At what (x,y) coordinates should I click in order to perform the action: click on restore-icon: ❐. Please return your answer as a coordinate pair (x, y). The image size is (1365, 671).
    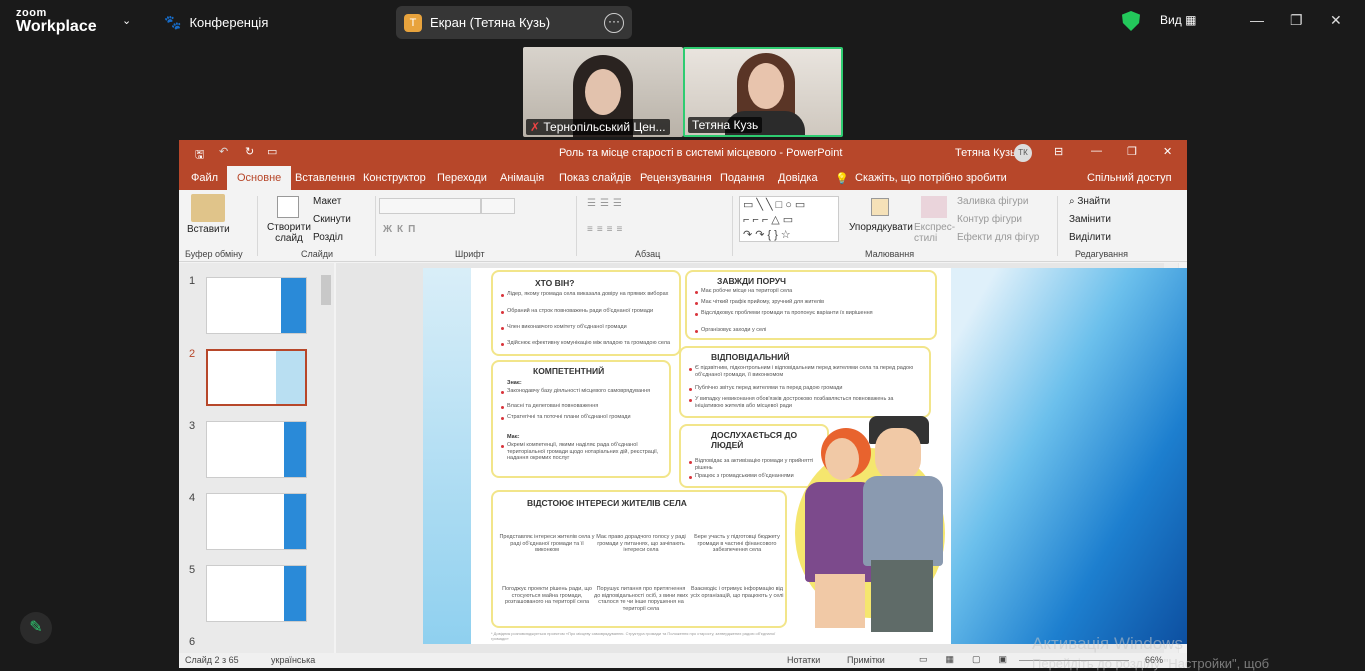
    Looking at the image, I should click on (1296, 20).